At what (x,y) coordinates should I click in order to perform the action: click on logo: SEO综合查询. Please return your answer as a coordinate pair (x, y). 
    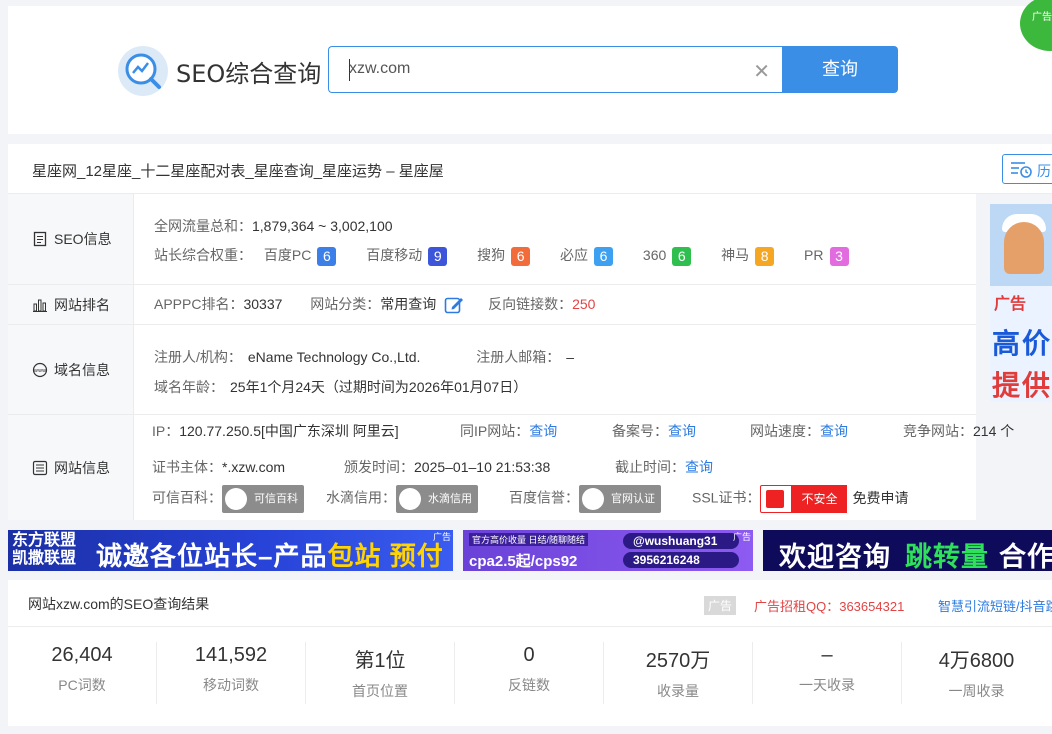
    Looking at the image, I should click on (219, 71).